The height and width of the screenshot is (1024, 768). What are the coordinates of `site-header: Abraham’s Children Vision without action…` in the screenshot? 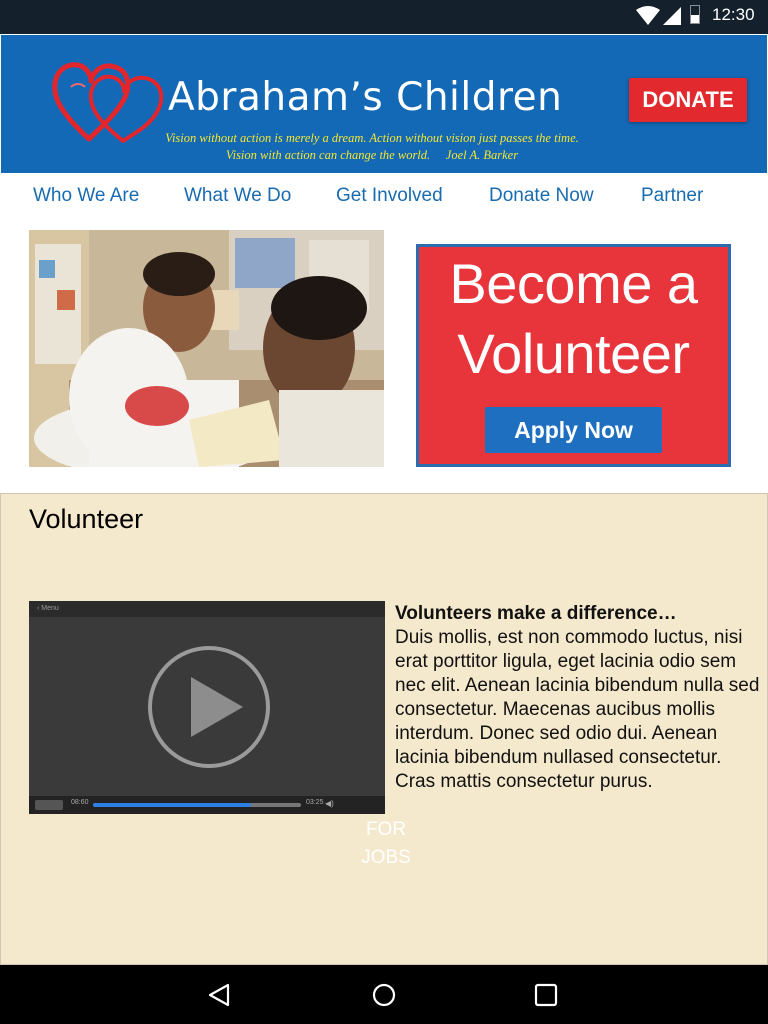 It's located at (384, 104).